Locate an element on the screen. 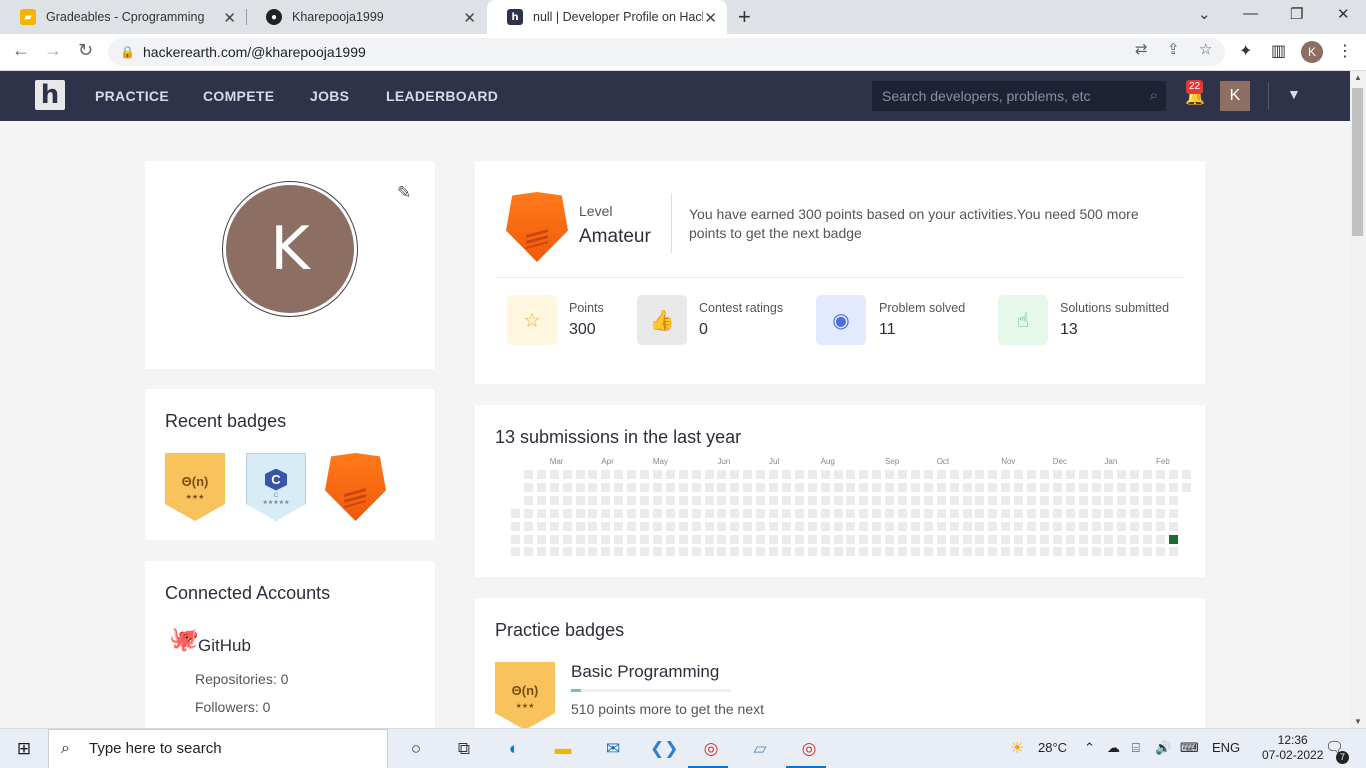 The width and height of the screenshot is (1366, 768). close-tab-icon: ✕ is located at coordinates (710, 18).